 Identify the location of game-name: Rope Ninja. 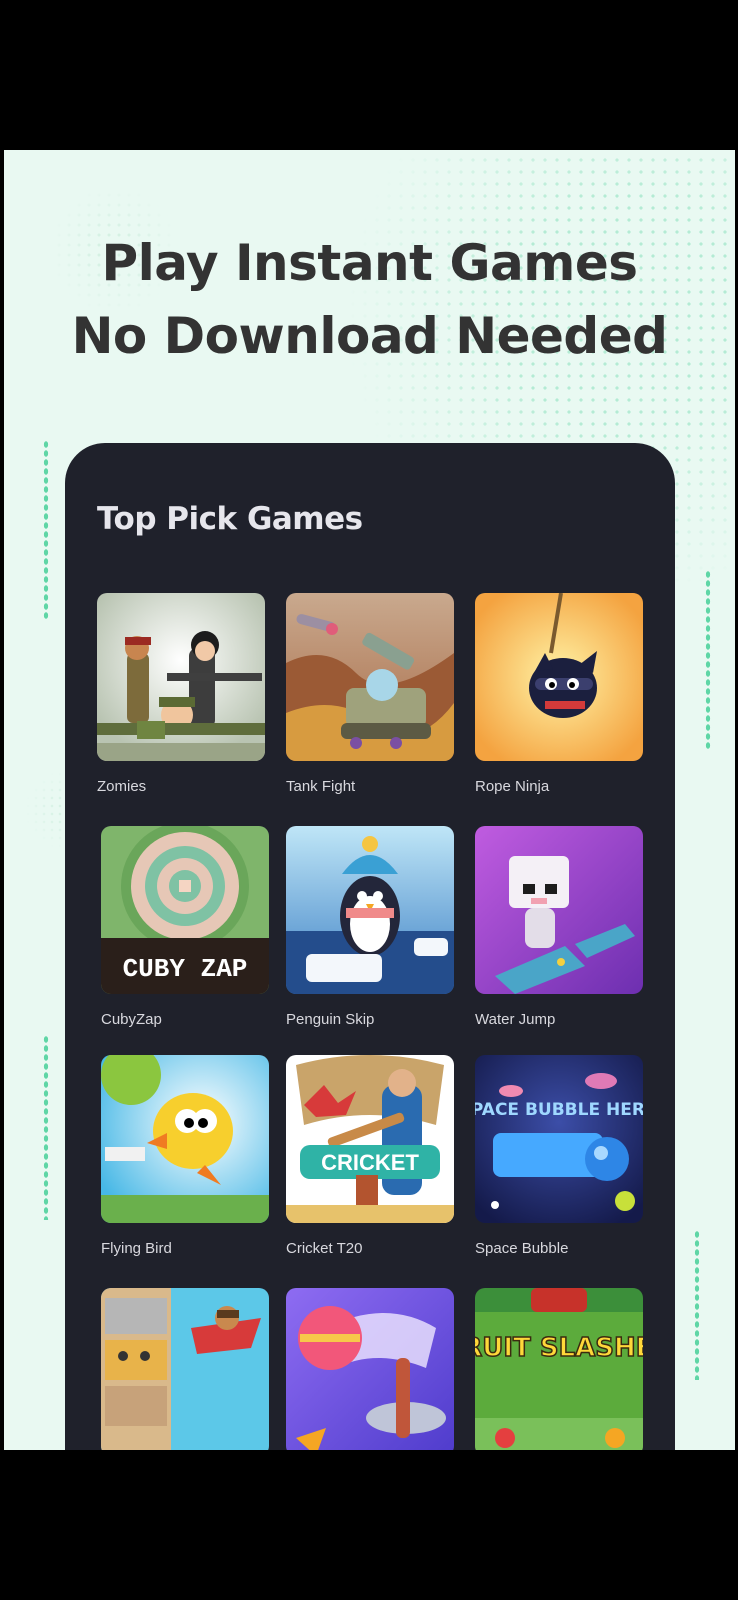
(512, 786).